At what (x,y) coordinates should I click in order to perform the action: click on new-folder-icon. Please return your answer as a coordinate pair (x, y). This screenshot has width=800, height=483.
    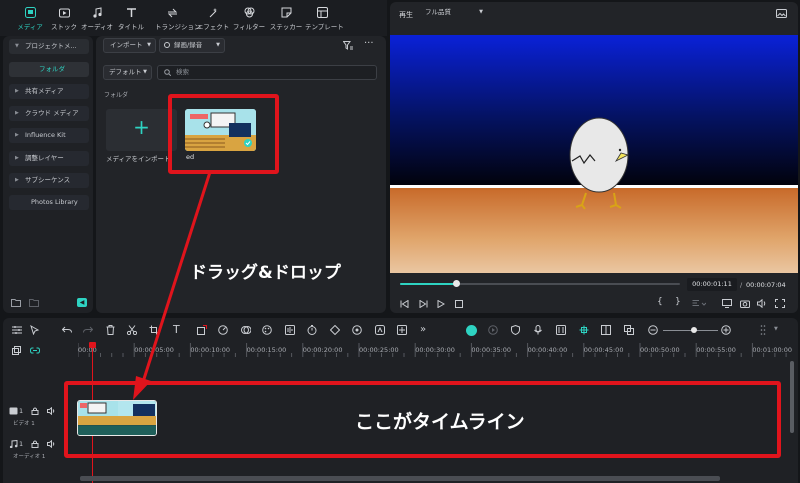
    Looking at the image, I should click on (16, 302).